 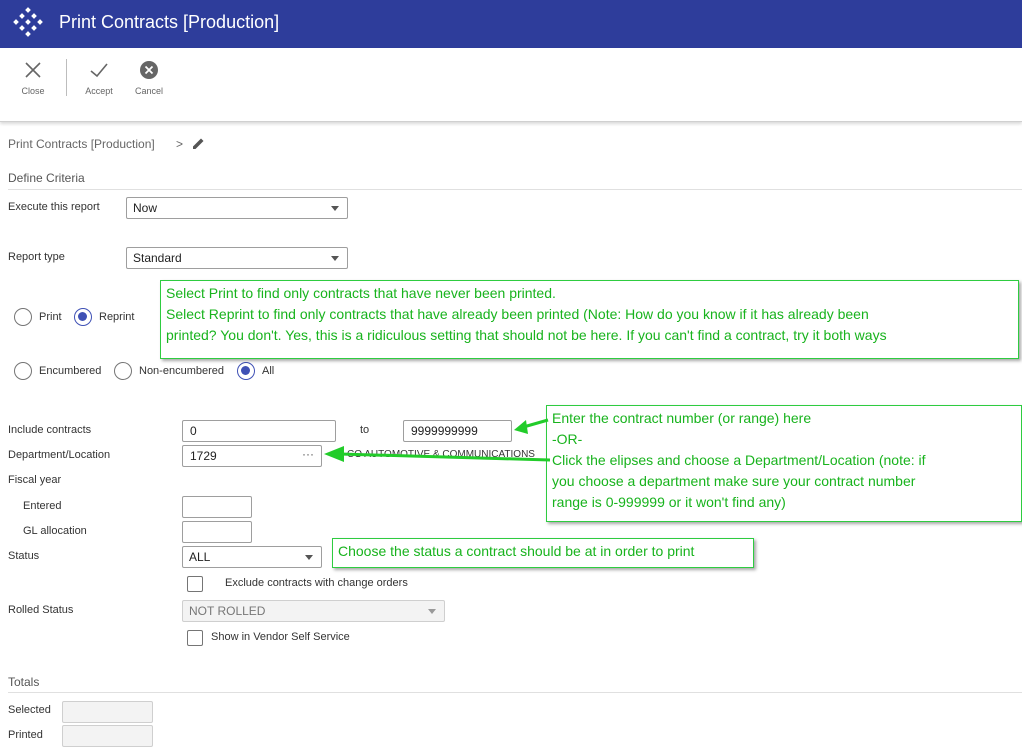 What do you see at coordinates (227, 611) in the screenshot?
I see `rolled-status-value: NOT ROLLED` at bounding box center [227, 611].